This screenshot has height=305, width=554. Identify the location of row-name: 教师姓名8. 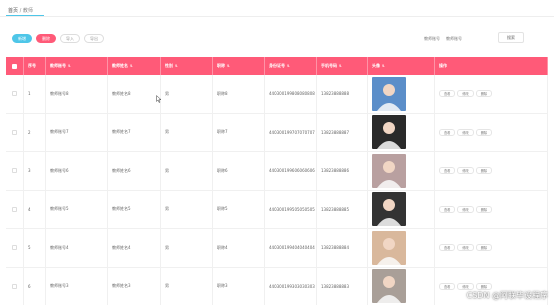
(134, 94).